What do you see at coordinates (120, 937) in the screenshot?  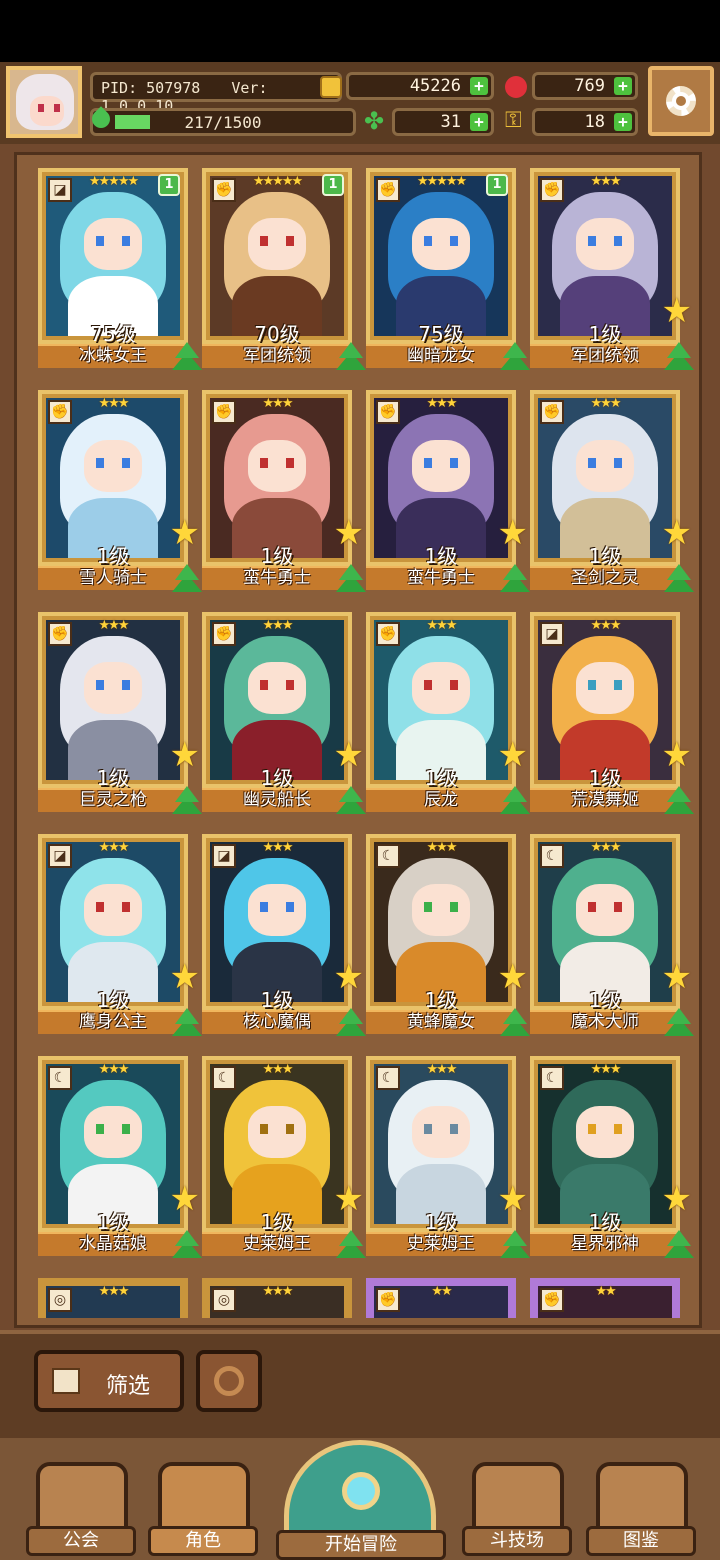 I see `hero-card: ◪ ★★★ 1级 鹰身公主 ★` at bounding box center [120, 937].